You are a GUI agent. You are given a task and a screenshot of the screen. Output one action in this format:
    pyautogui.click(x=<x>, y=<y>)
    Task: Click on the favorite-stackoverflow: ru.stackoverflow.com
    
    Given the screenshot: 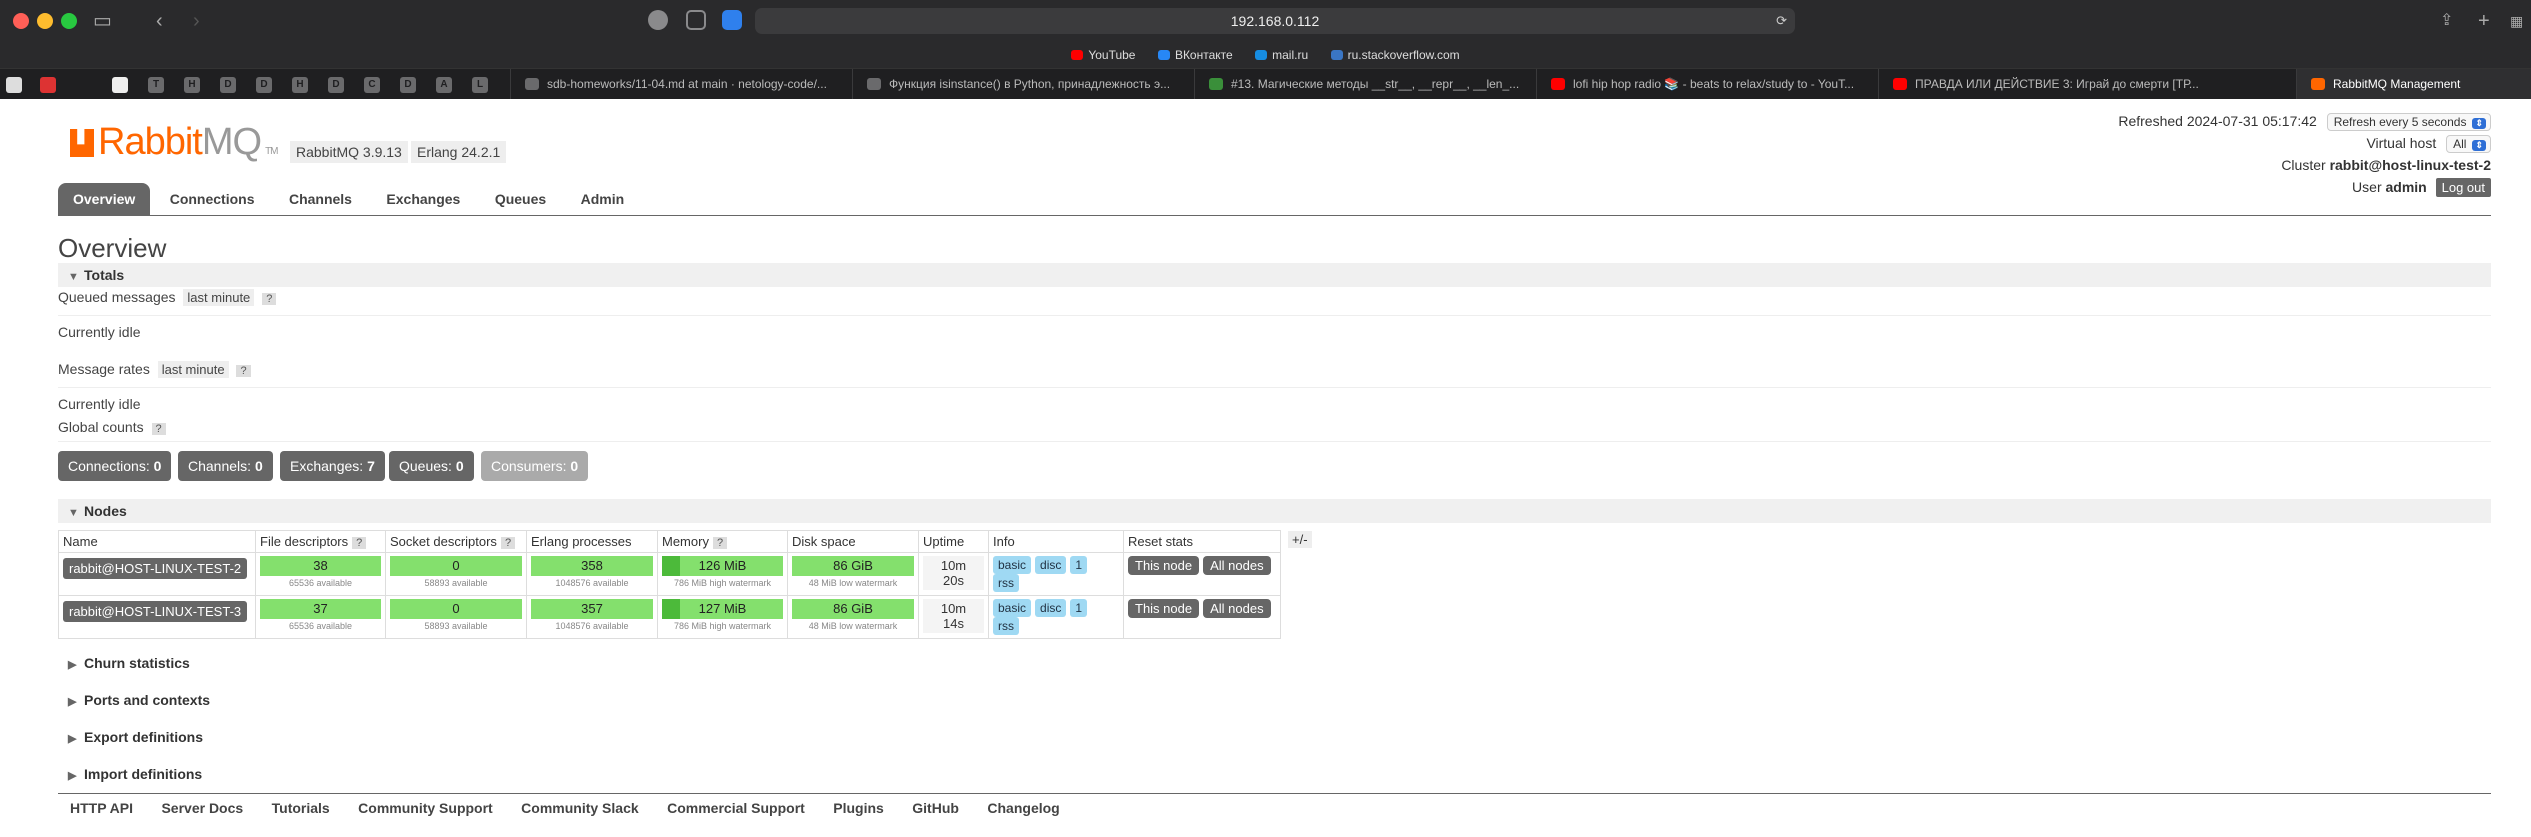 What is the action you would take?
    pyautogui.click(x=1395, y=55)
    